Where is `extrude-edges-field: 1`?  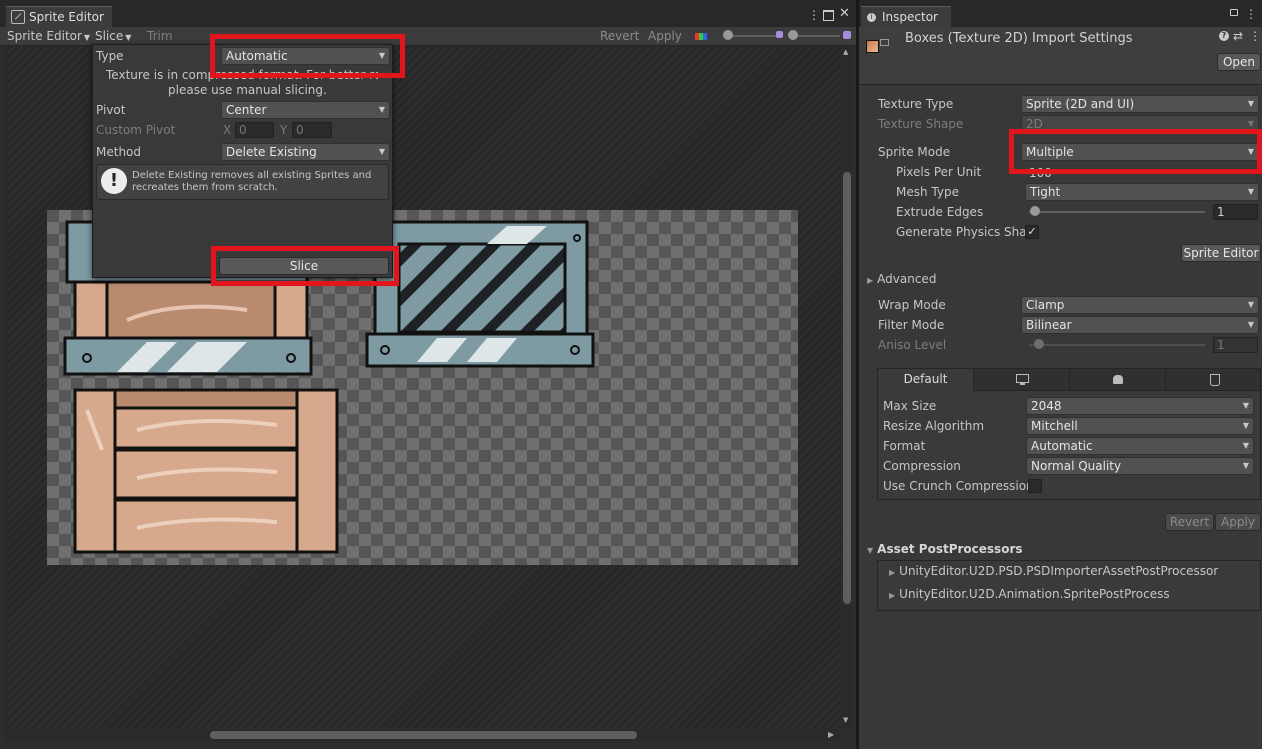
extrude-edges-field: 1 is located at coordinates (1235, 212).